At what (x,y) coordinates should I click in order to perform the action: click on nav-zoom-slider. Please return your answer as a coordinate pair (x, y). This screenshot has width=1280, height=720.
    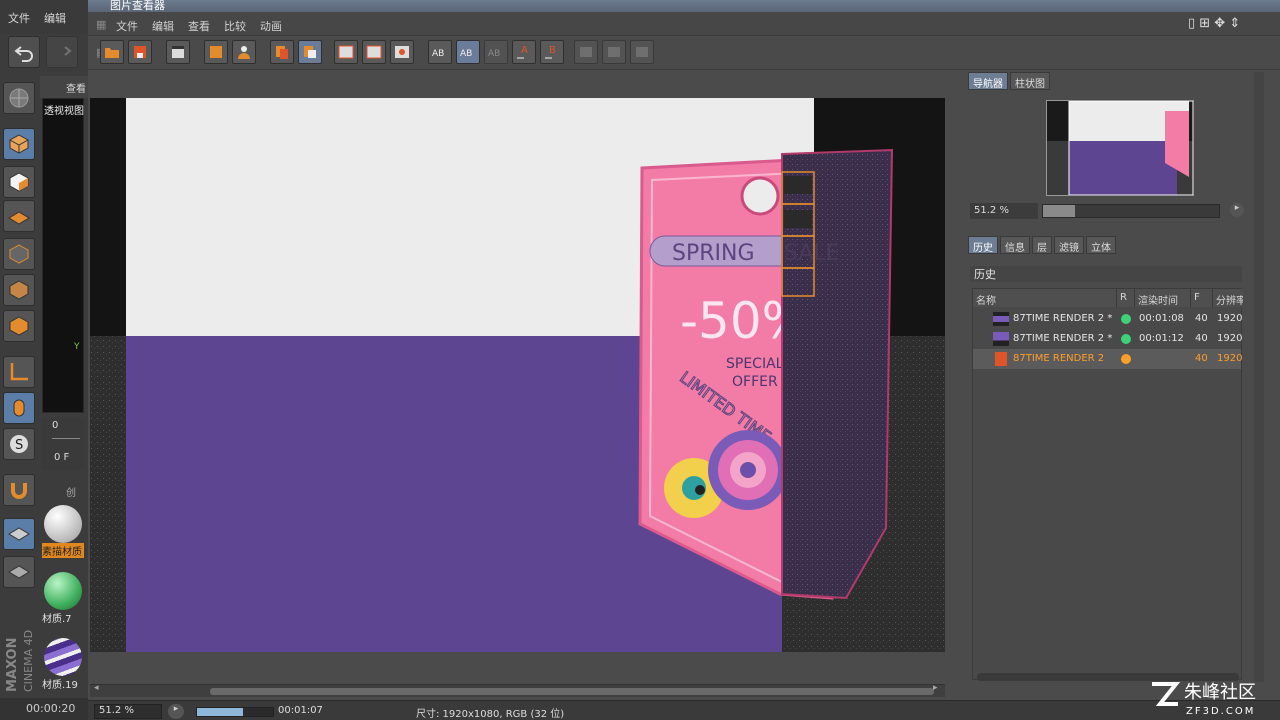
    Looking at the image, I should click on (1131, 211).